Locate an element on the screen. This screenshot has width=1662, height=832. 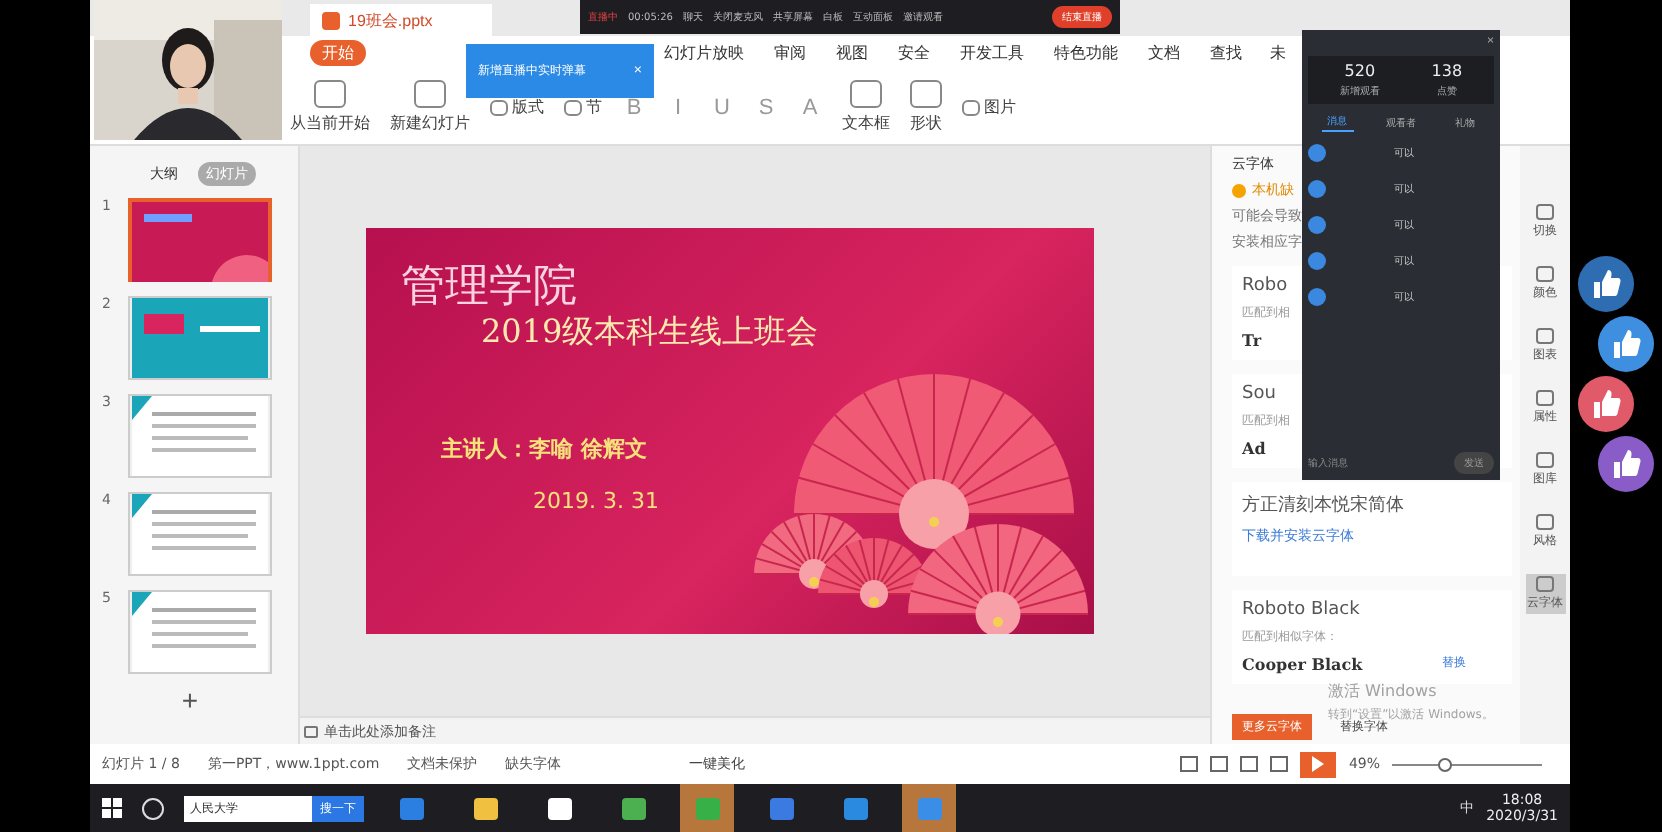
menu-button: 未 is located at coordinates (1278, 53).